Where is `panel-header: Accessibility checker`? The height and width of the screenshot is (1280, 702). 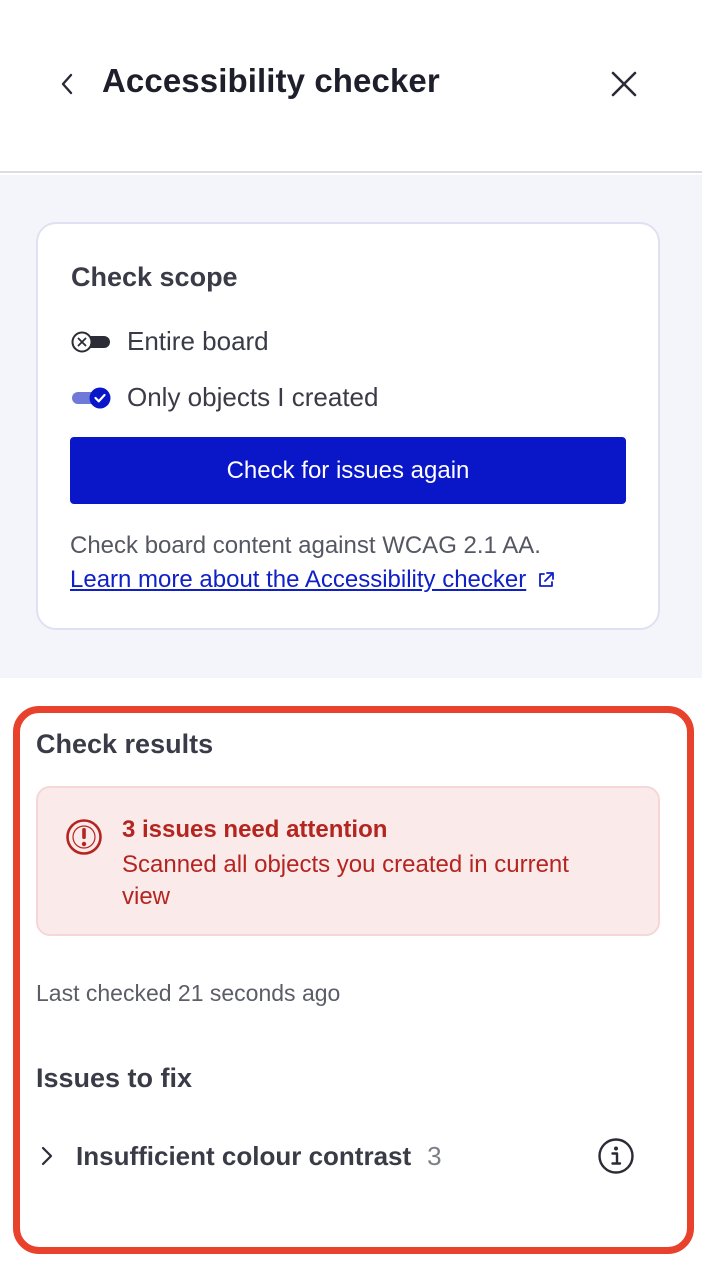
panel-header: Accessibility checker is located at coordinates (351, 86).